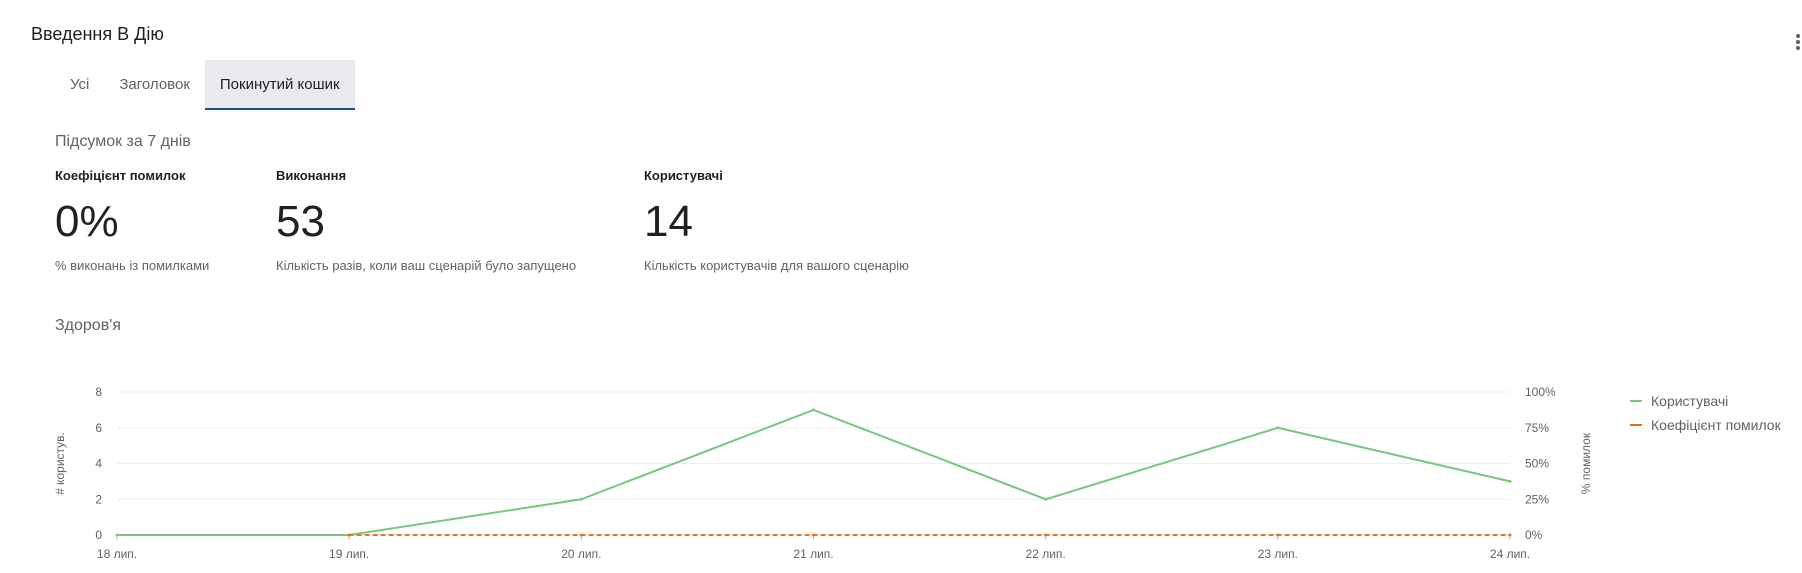 This screenshot has height=573, width=1802. Describe the element at coordinates (1537, 499) in the screenshot. I see `y-right-tick-label: 25%` at that location.